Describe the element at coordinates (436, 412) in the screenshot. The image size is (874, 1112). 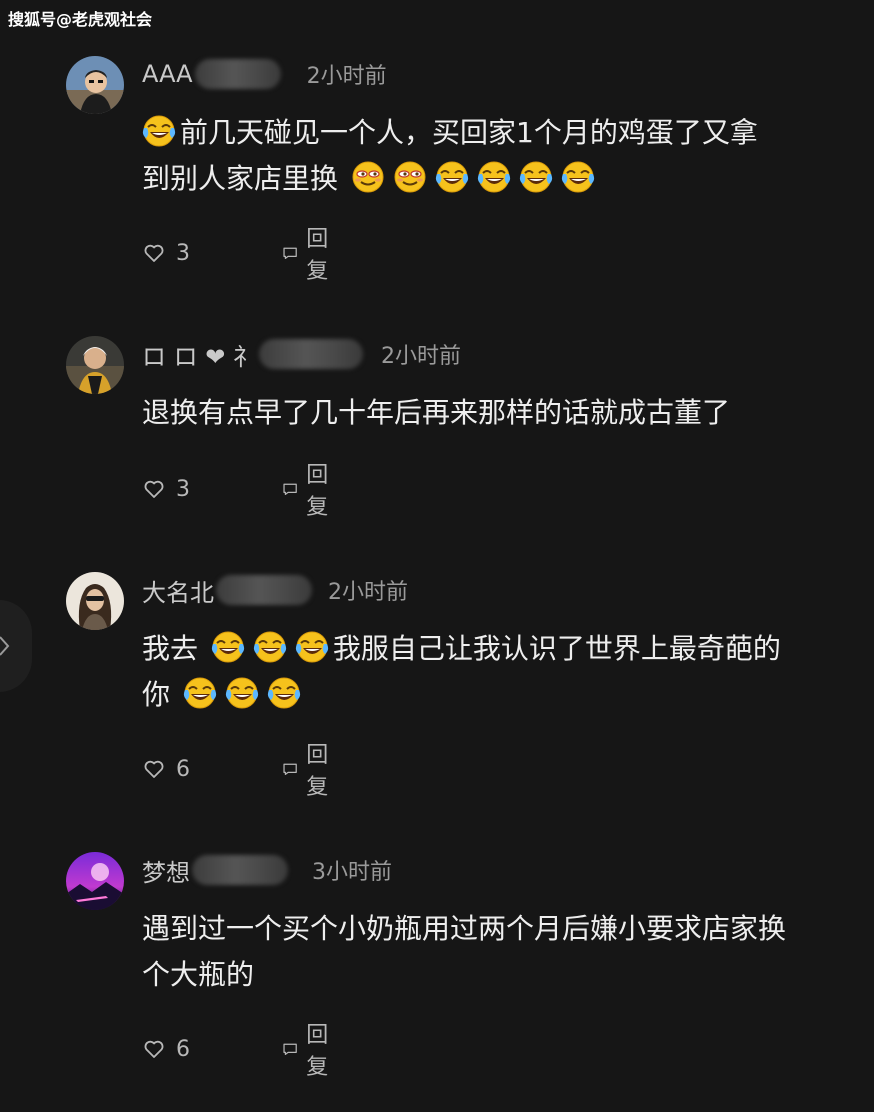
I see `comment-text: 退换有点早了几十年后再来那样的话就成古董了` at that location.